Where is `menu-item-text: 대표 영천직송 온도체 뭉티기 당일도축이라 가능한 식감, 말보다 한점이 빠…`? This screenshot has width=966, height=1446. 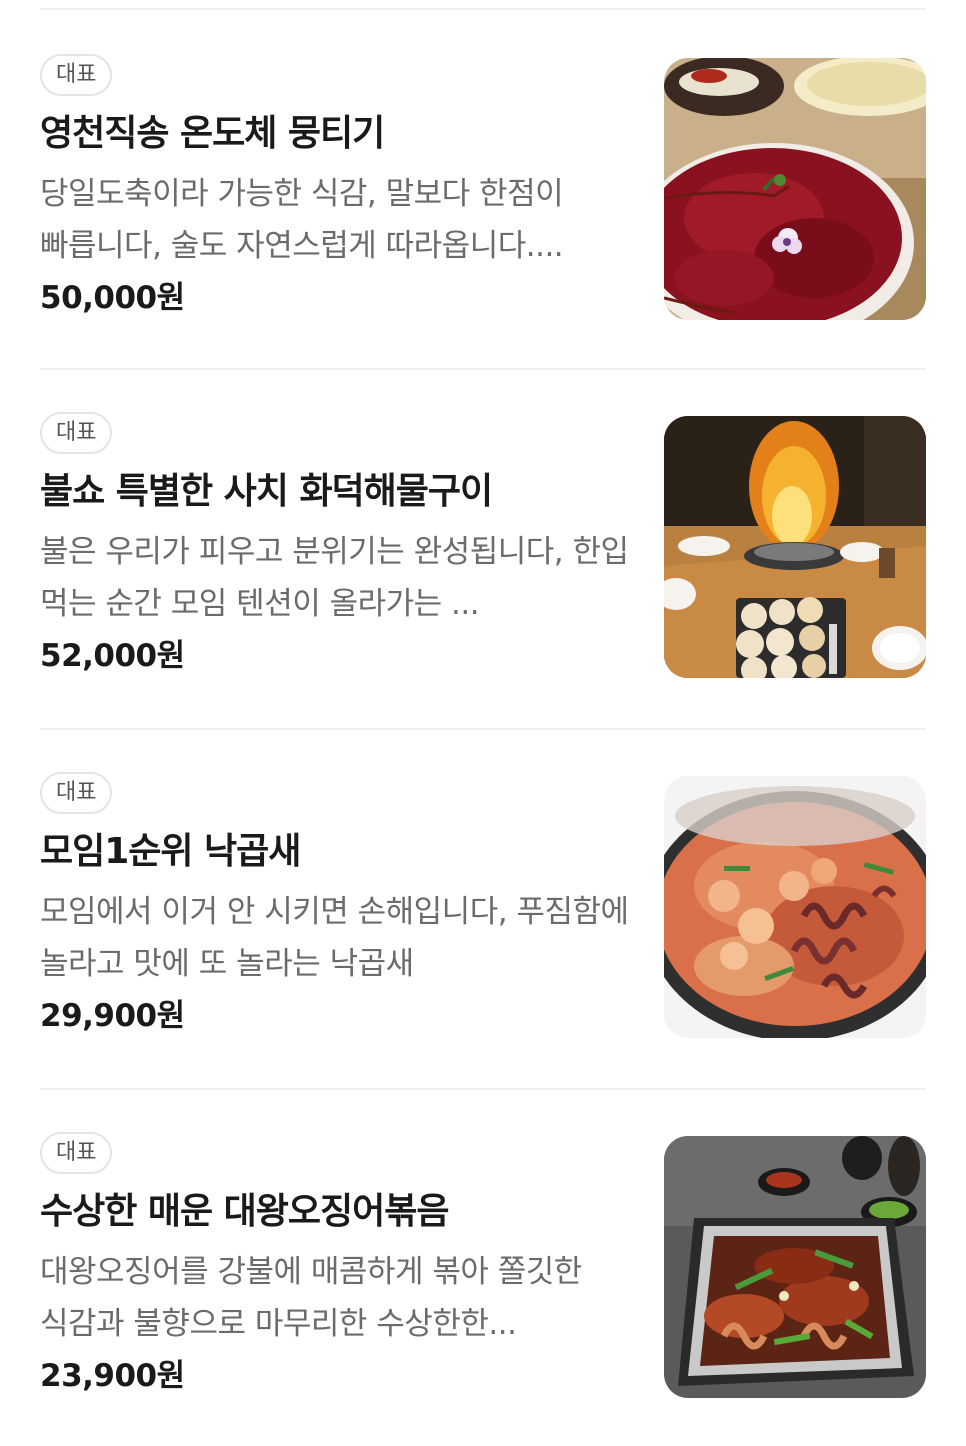
menu-item-text: 대표 영천직송 온도체 뭉티기 당일도축이라 가능한 식감, 말보다 한점이 빠… is located at coordinates (335, 188).